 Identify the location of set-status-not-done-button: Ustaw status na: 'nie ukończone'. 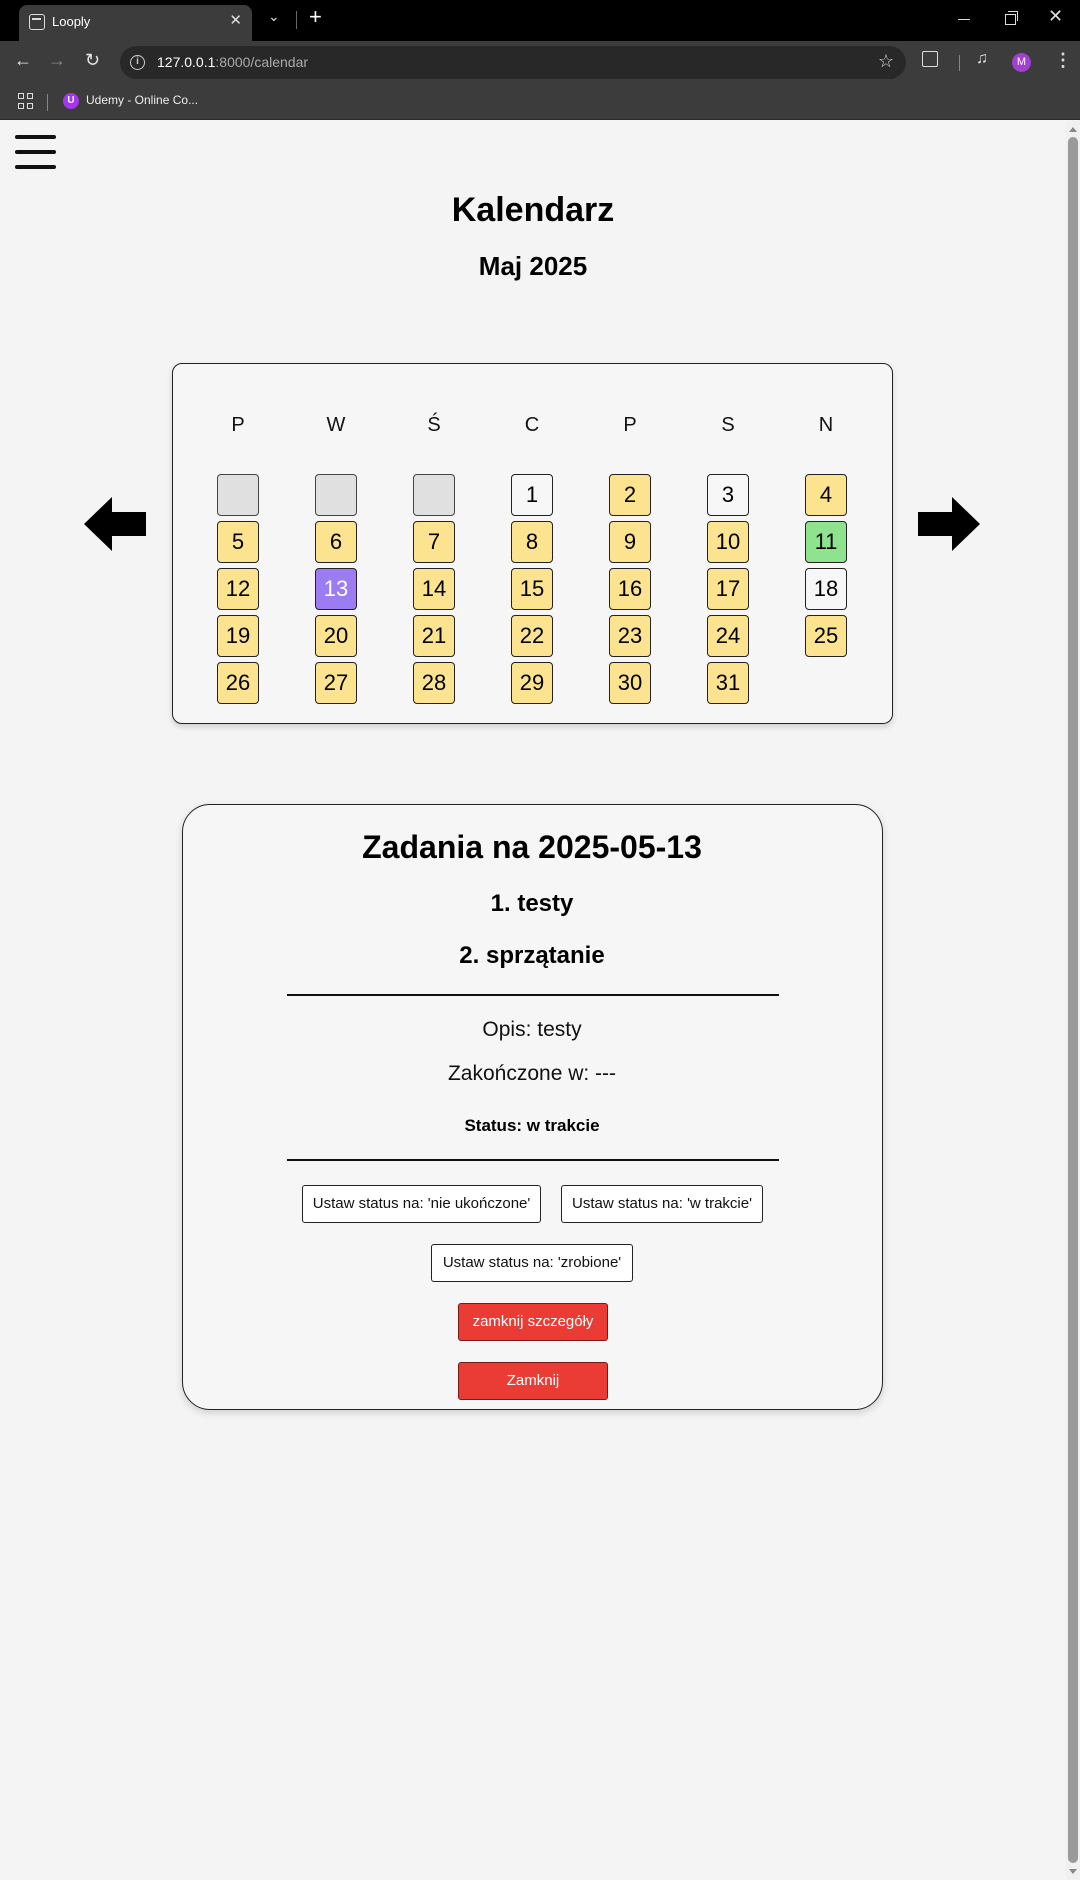
(421, 1204).